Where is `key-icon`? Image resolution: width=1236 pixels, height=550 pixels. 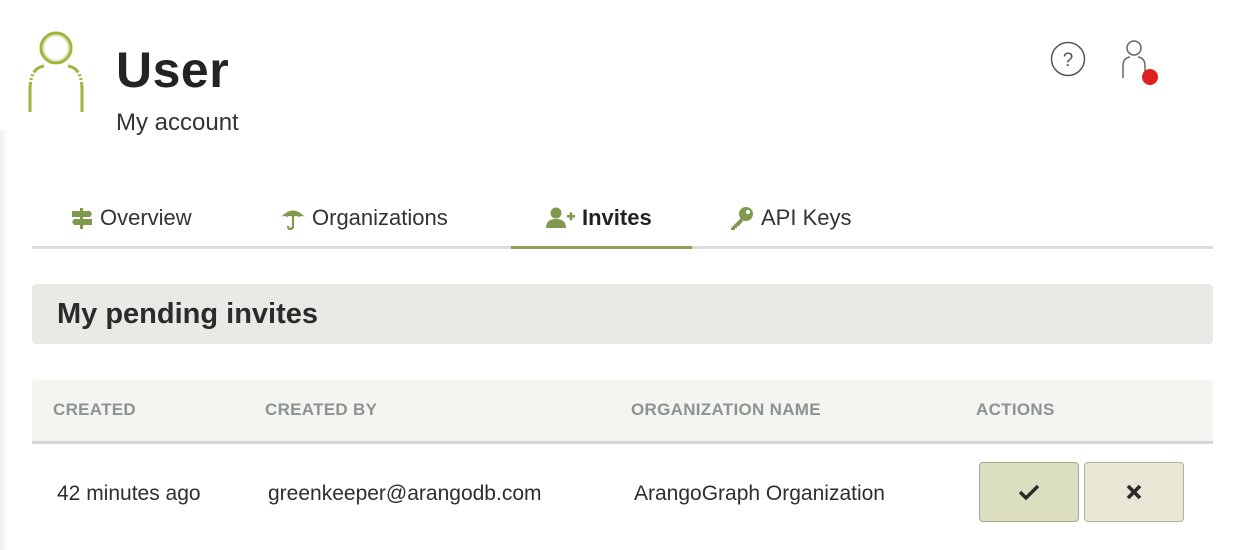
key-icon is located at coordinates (742, 218).